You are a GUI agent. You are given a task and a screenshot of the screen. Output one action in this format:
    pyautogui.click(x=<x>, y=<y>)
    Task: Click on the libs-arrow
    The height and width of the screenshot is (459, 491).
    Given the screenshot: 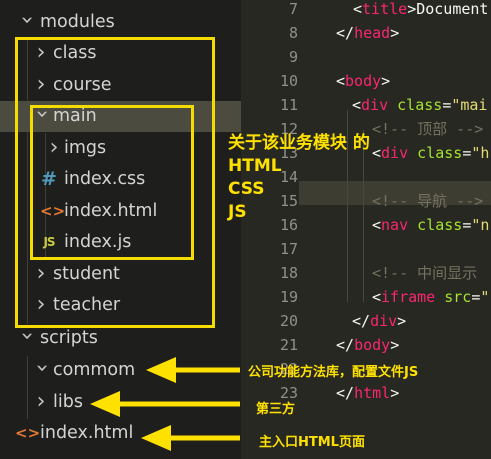 What is the action you would take?
    pyautogui.click(x=165, y=404)
    